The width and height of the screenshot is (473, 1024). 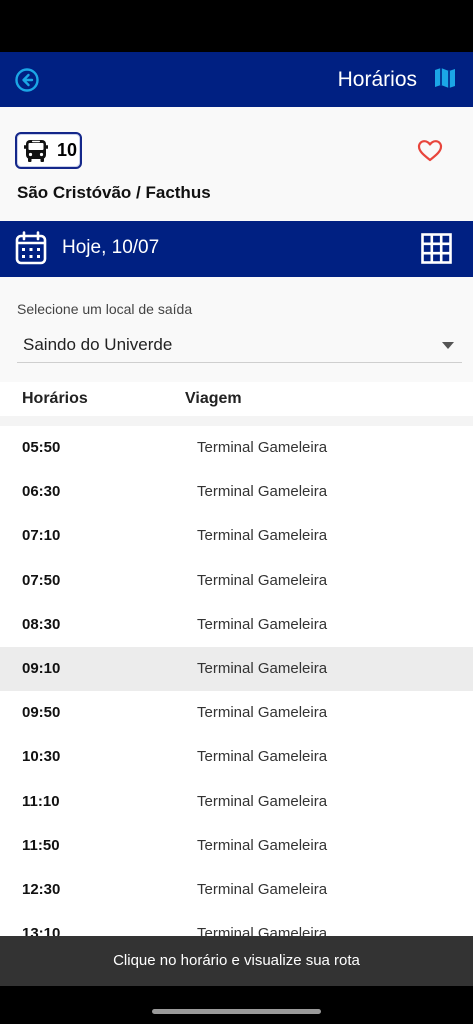 I want to click on table-row: 07:50 Terminal Gameleira, so click(x=236, y=580).